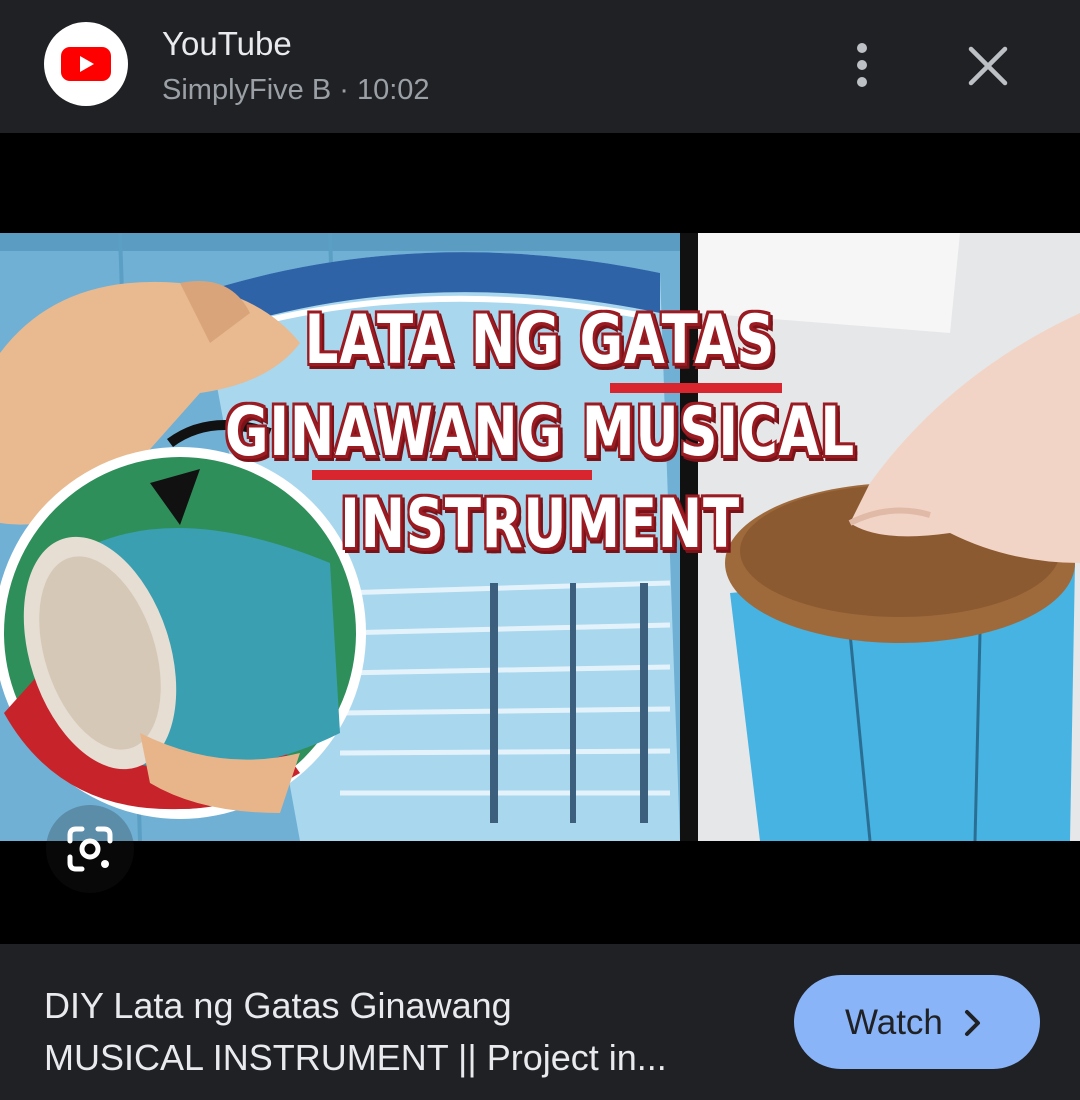  What do you see at coordinates (296, 90) in the screenshot?
I see `source-subtitle: SimplyFive B · 10:02` at bounding box center [296, 90].